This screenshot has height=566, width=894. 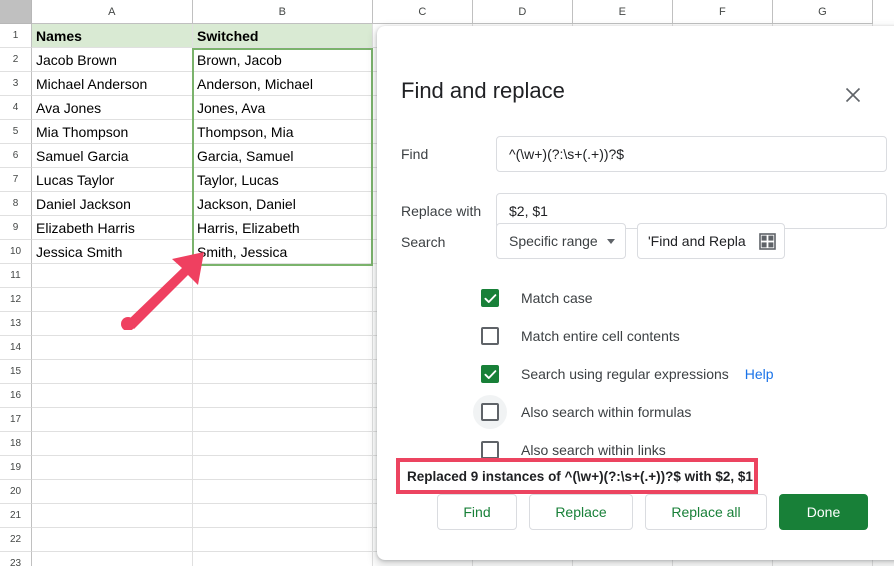 What do you see at coordinates (16, 132) in the screenshot?
I see `row-header-5: 5` at bounding box center [16, 132].